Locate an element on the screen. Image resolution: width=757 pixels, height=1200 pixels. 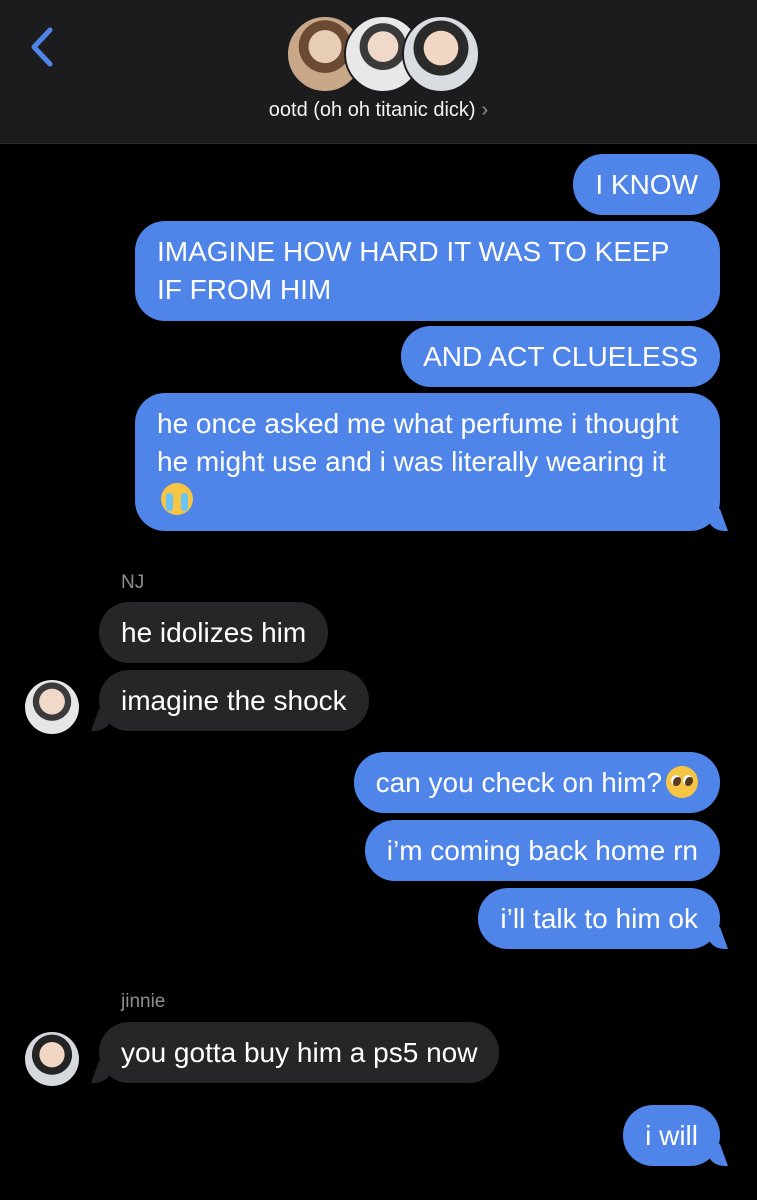
loudly-crying-face-icon is located at coordinates (177, 499).